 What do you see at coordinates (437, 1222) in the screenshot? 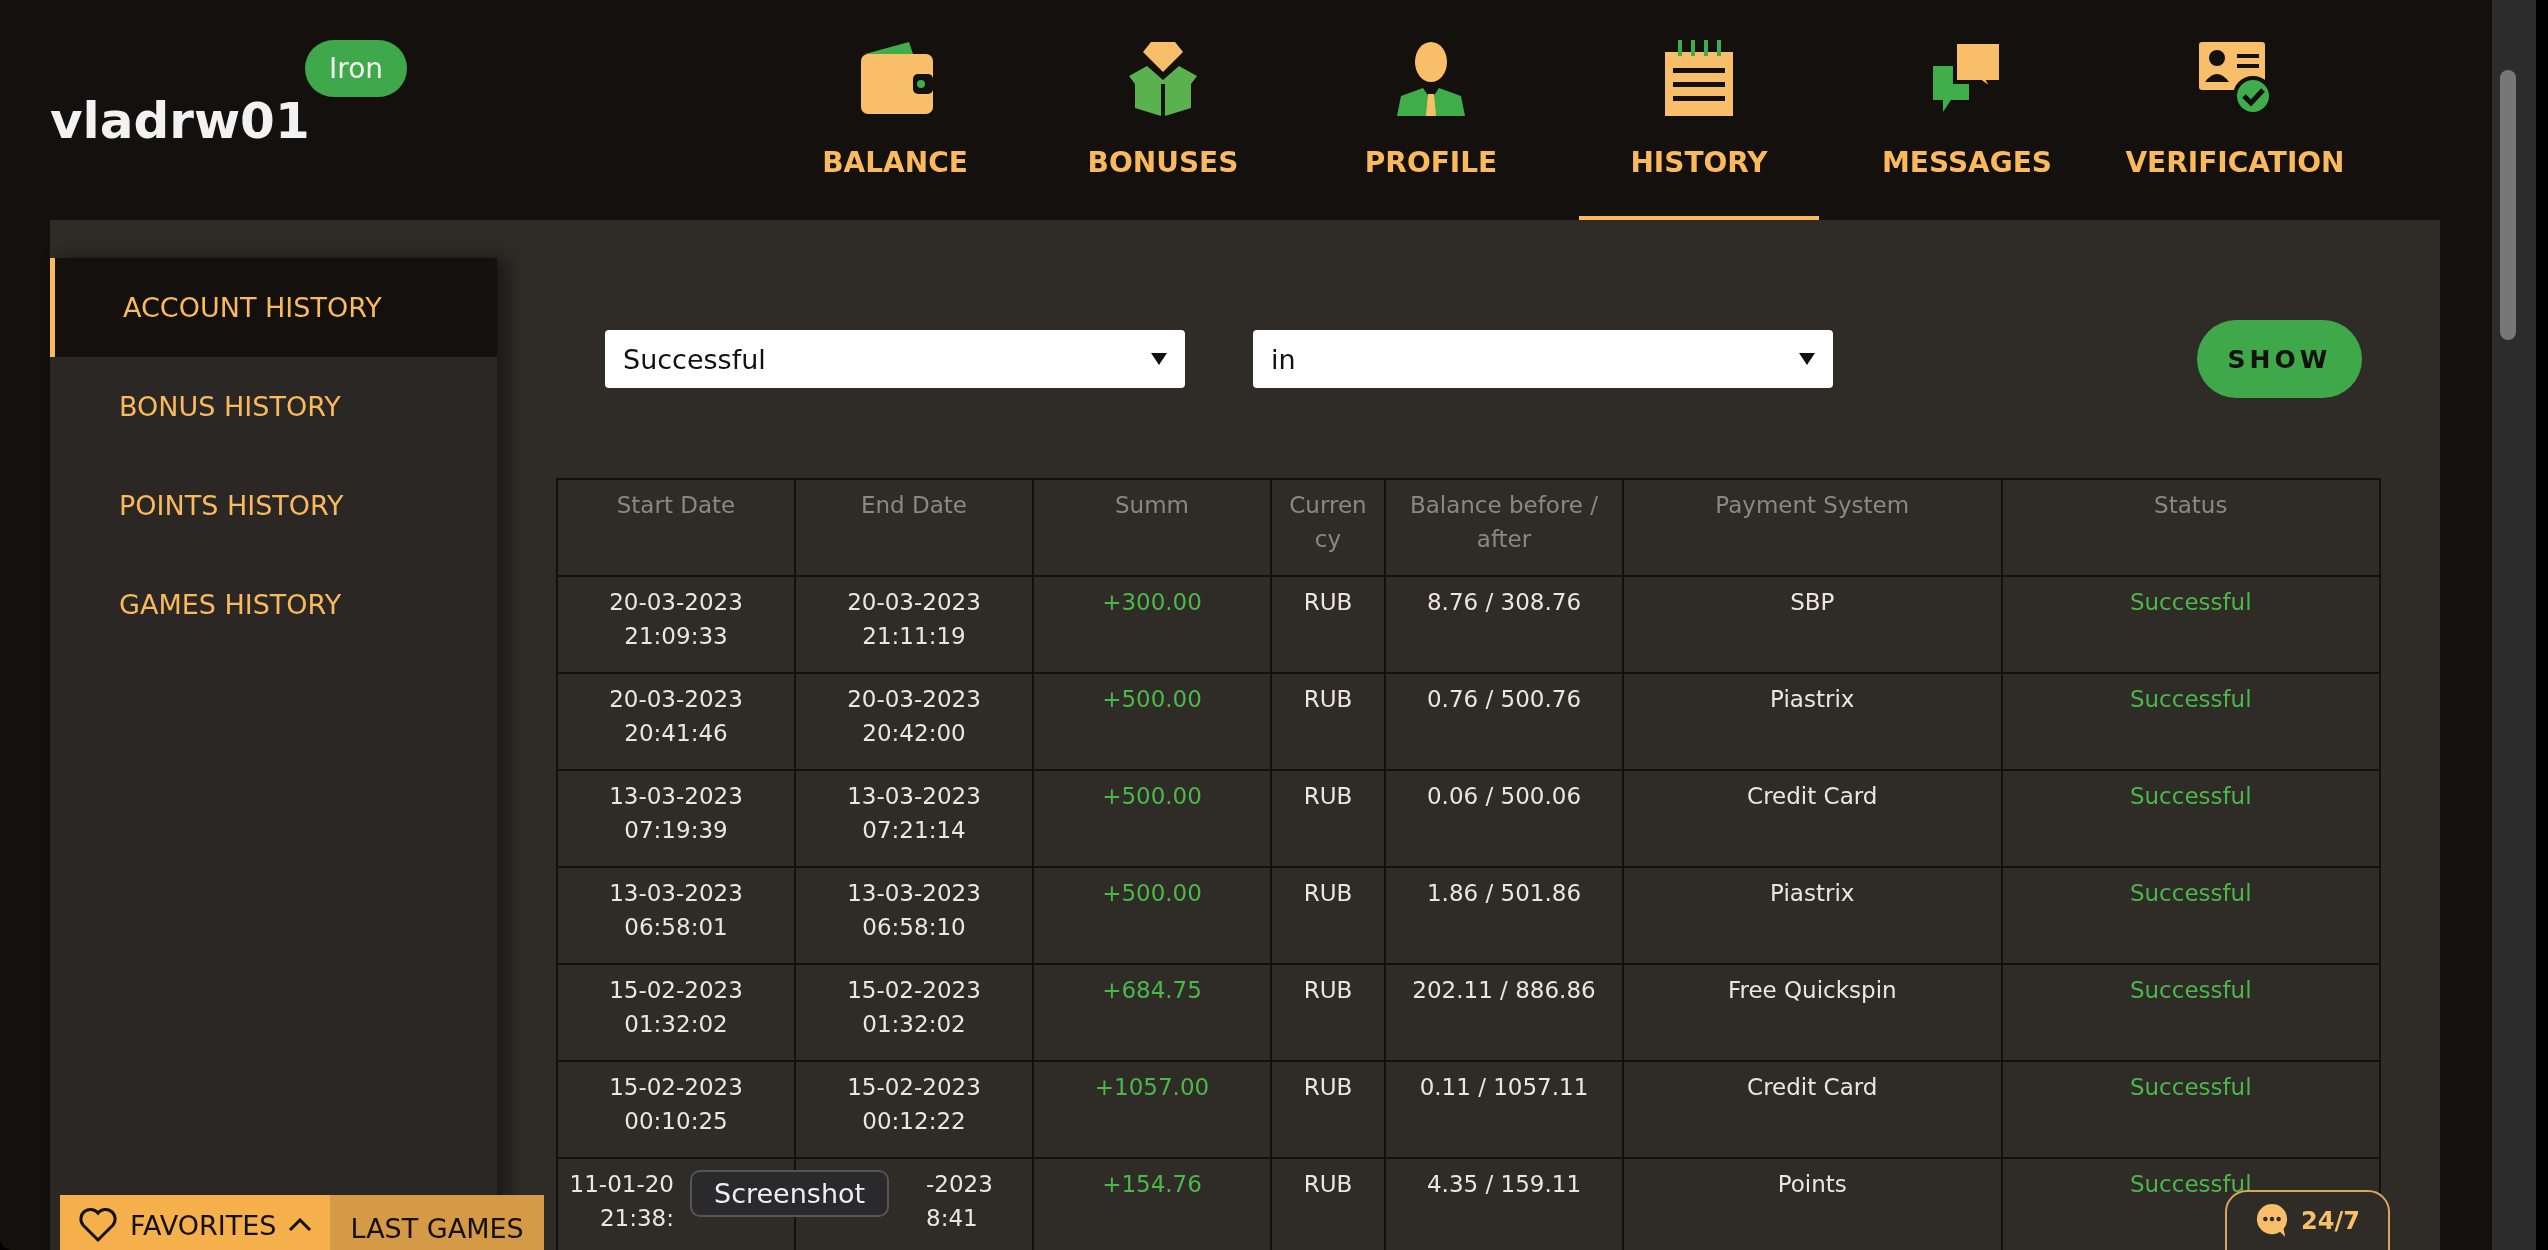
I see `last-games-button: LAST GAMES` at bounding box center [437, 1222].